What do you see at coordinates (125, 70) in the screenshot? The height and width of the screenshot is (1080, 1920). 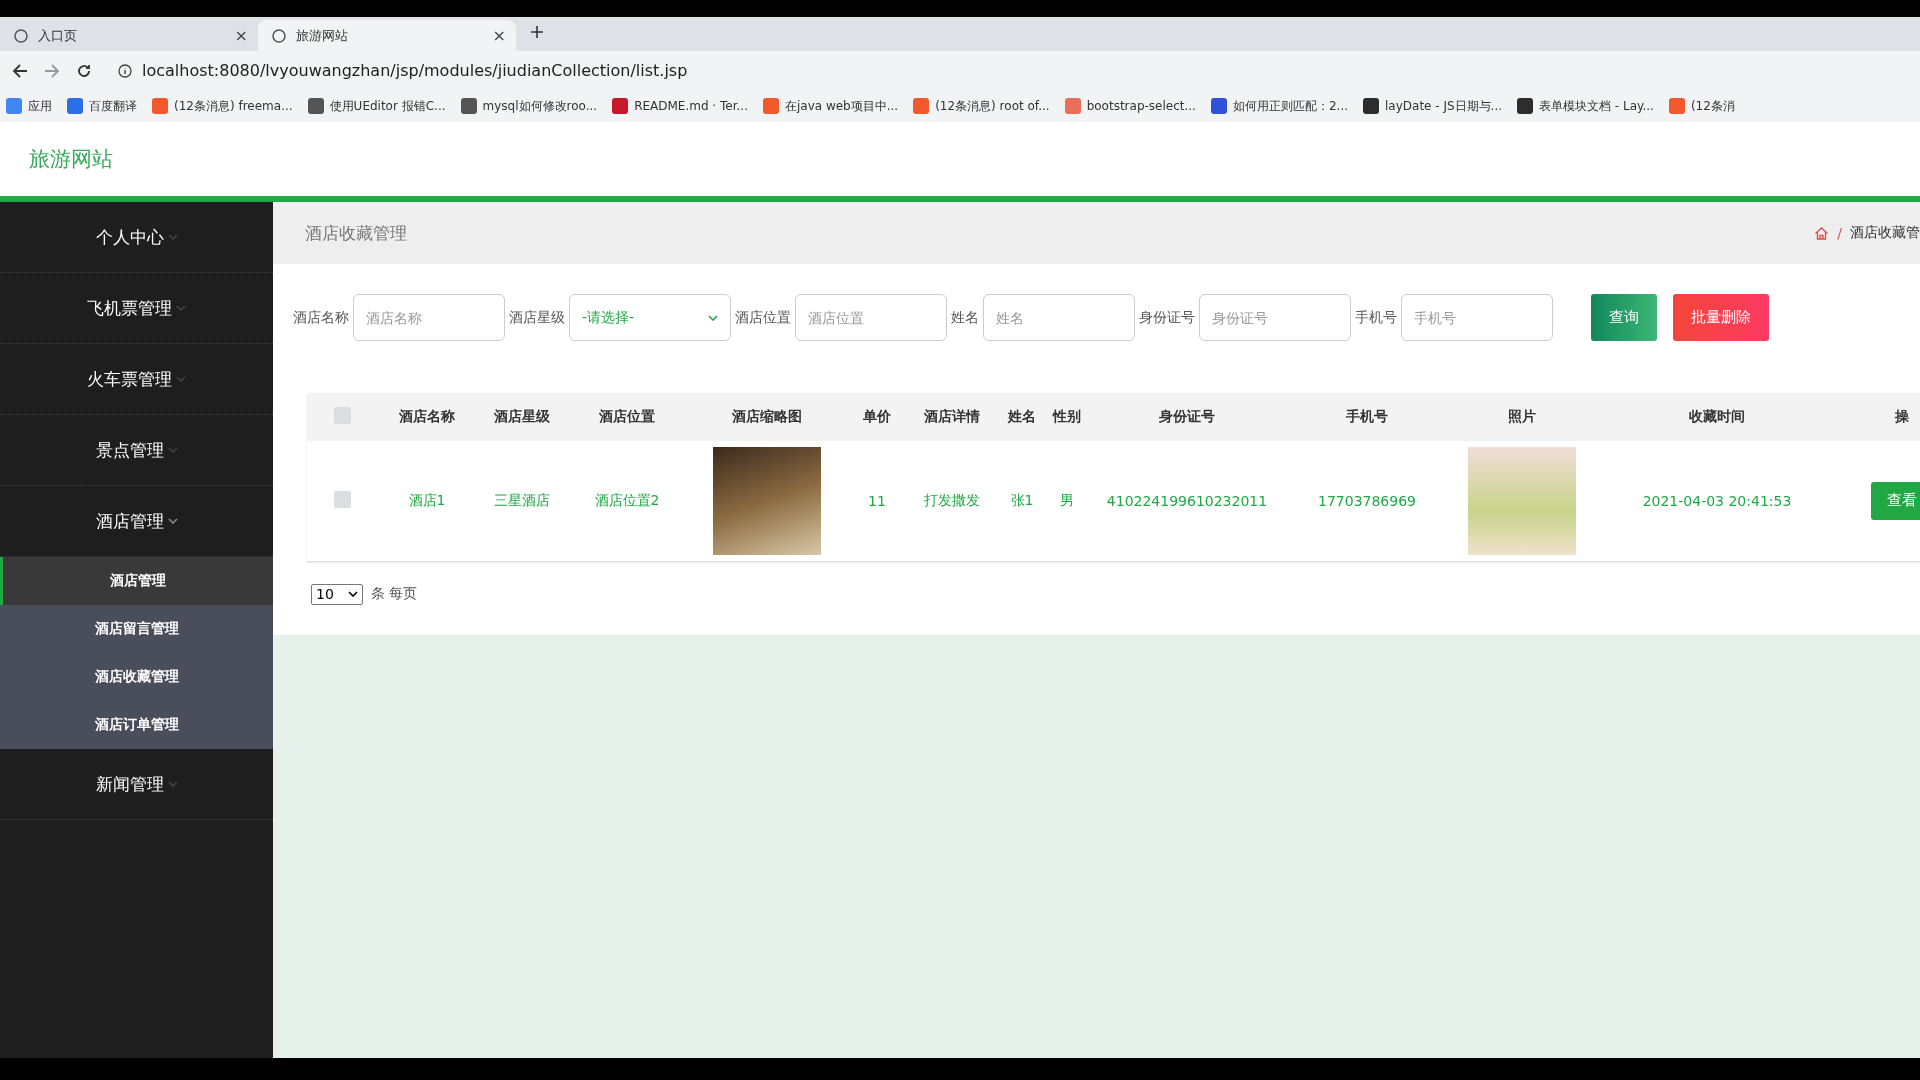 I see `info-icon` at bounding box center [125, 70].